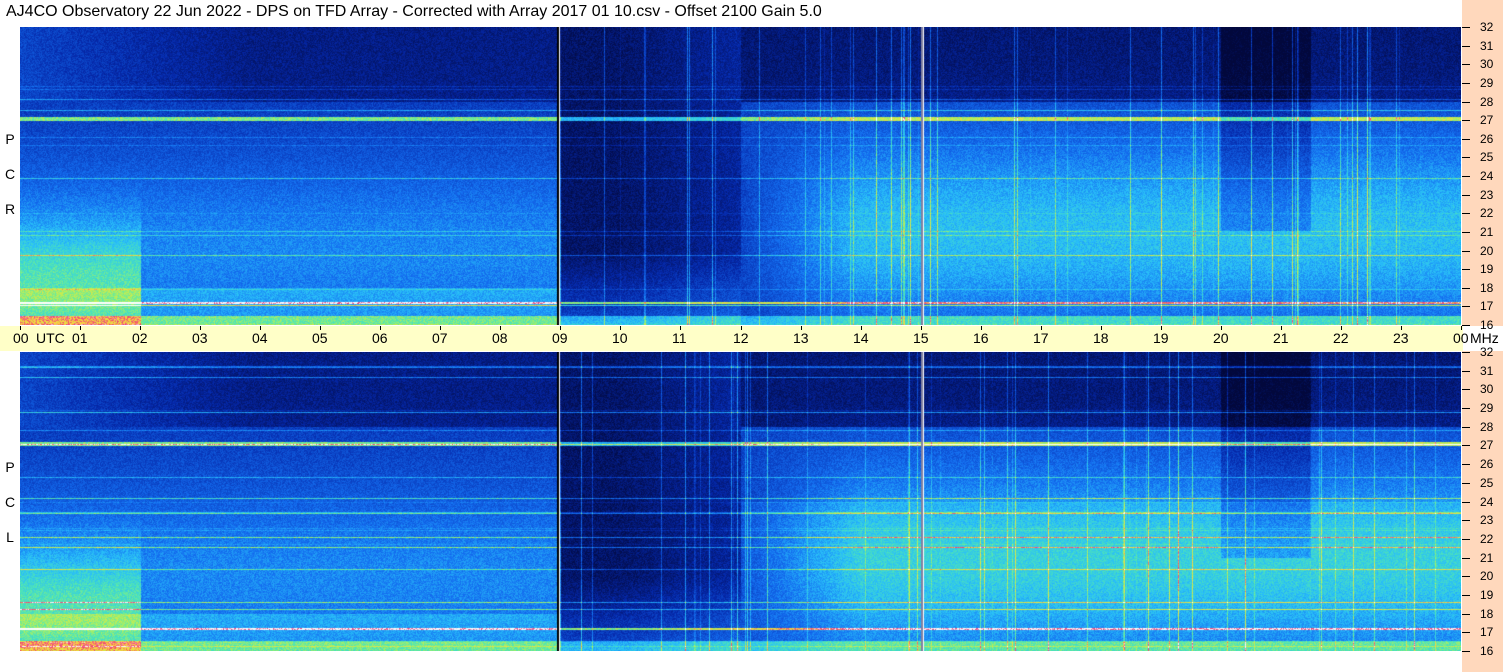 The height and width of the screenshot is (672, 1503). I want to click on lcp-letter-p: P, so click(10, 467).